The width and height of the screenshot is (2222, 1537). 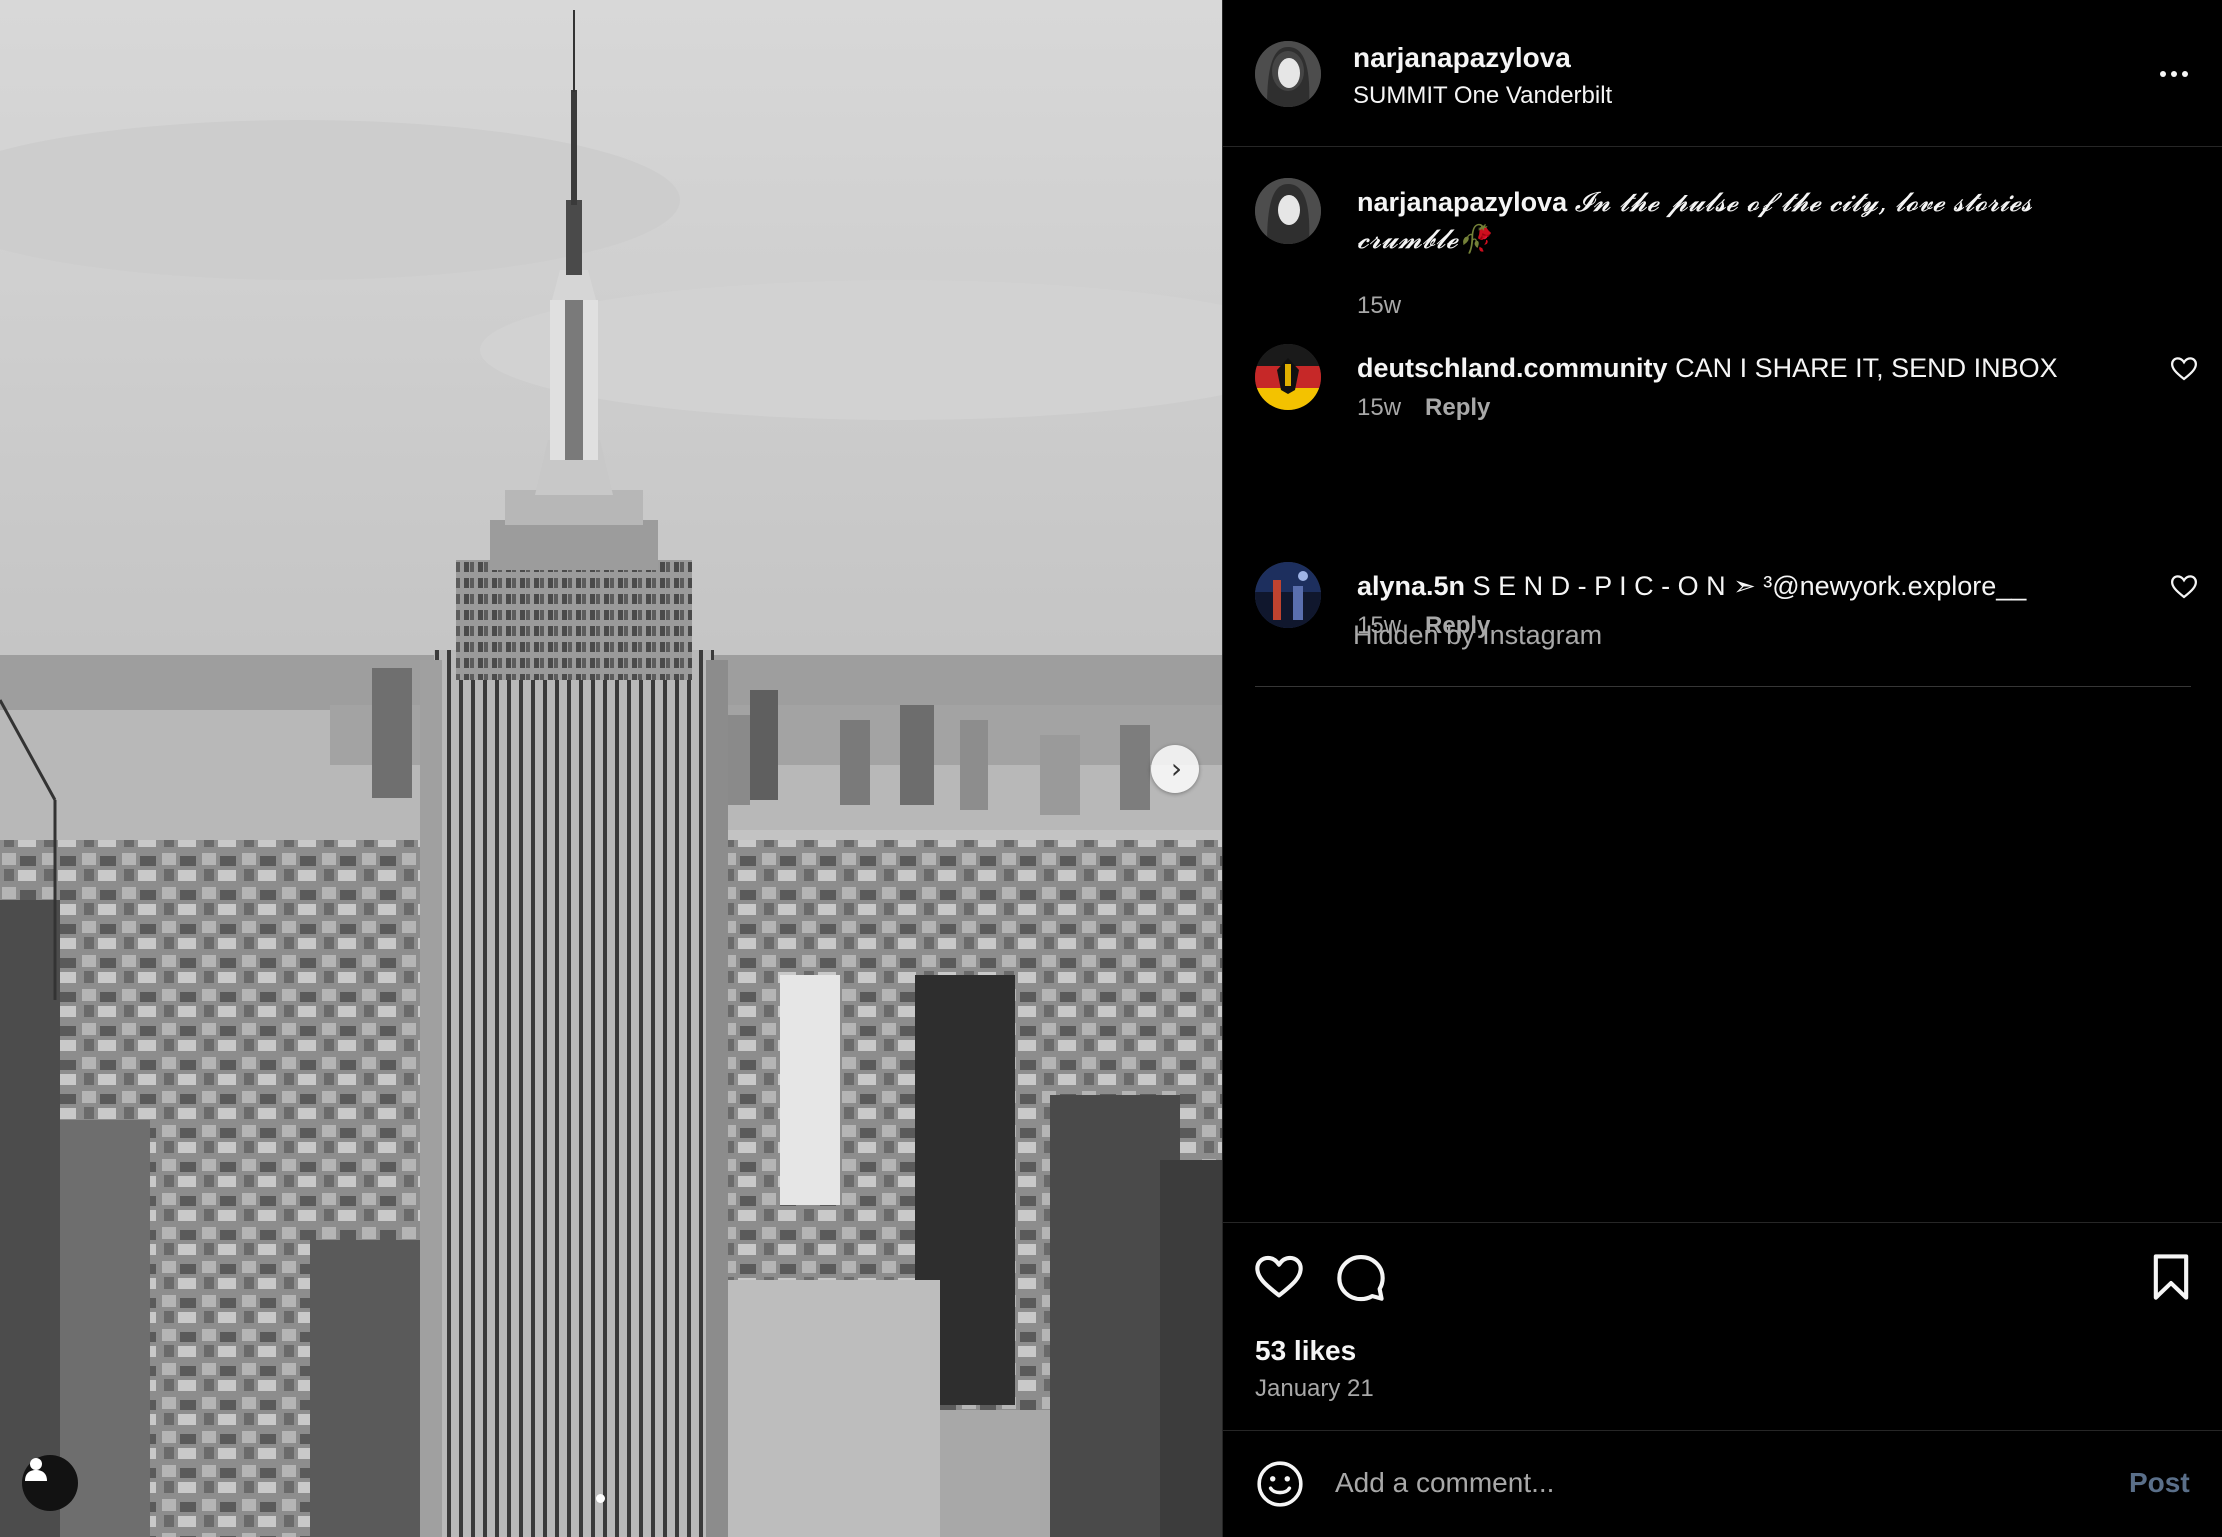 What do you see at coordinates (2171, 1277) in the screenshot?
I see `save-bookmark-icon` at bounding box center [2171, 1277].